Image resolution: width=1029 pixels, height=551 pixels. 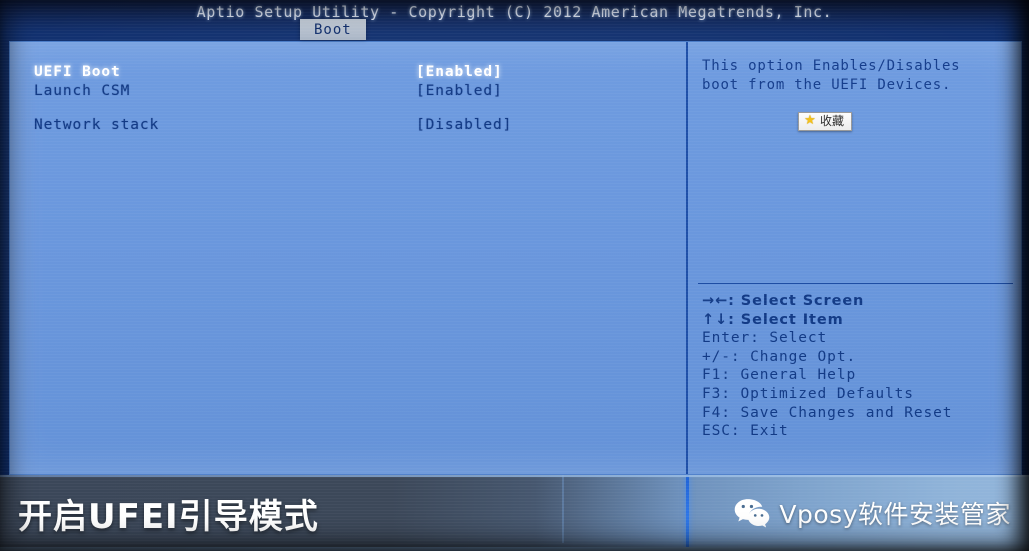 I want to click on wechat-icon, so click(x=752, y=513).